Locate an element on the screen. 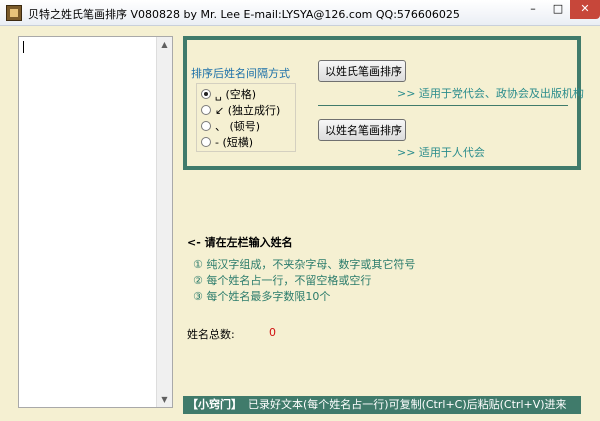  vertical-scrollbar: ▲ ▼ is located at coordinates (164, 222).